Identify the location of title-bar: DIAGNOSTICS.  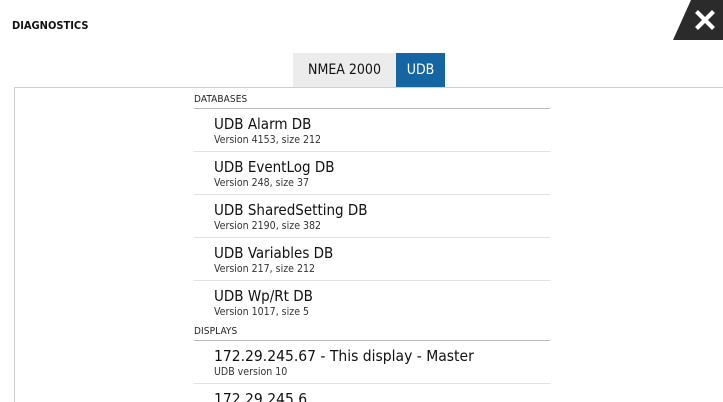
(361, 22).